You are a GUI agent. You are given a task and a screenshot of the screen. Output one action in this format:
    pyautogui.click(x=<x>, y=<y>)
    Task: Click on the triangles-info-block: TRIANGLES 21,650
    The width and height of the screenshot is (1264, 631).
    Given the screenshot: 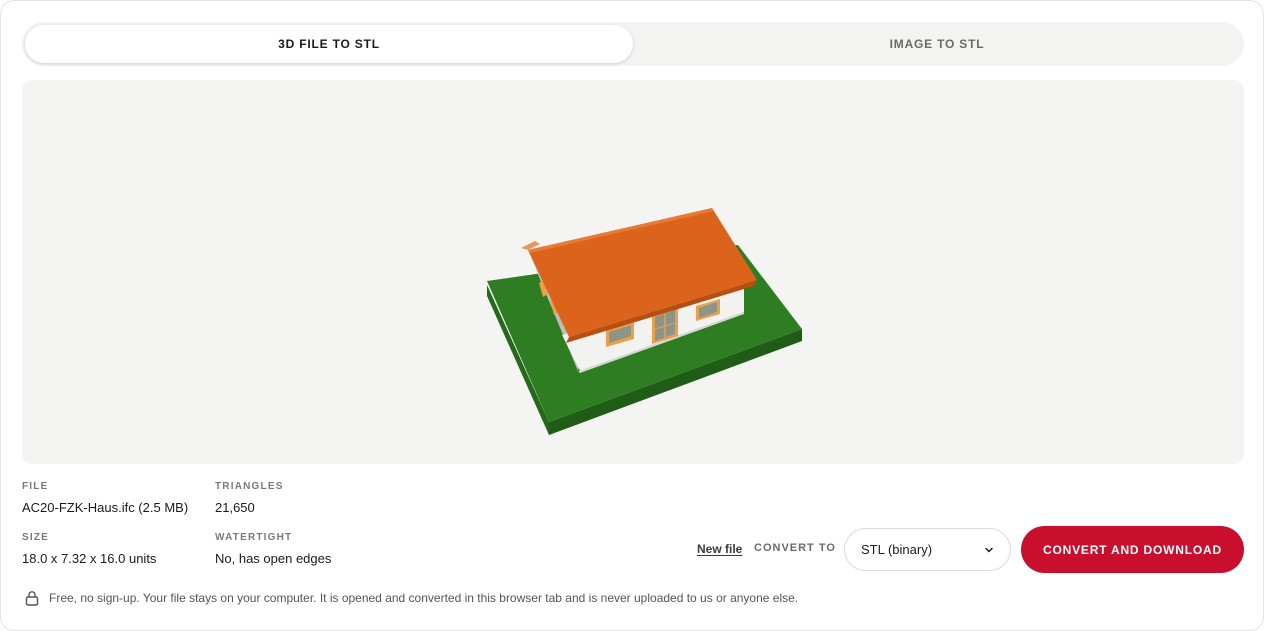 What is the action you would take?
    pyautogui.click(x=249, y=498)
    